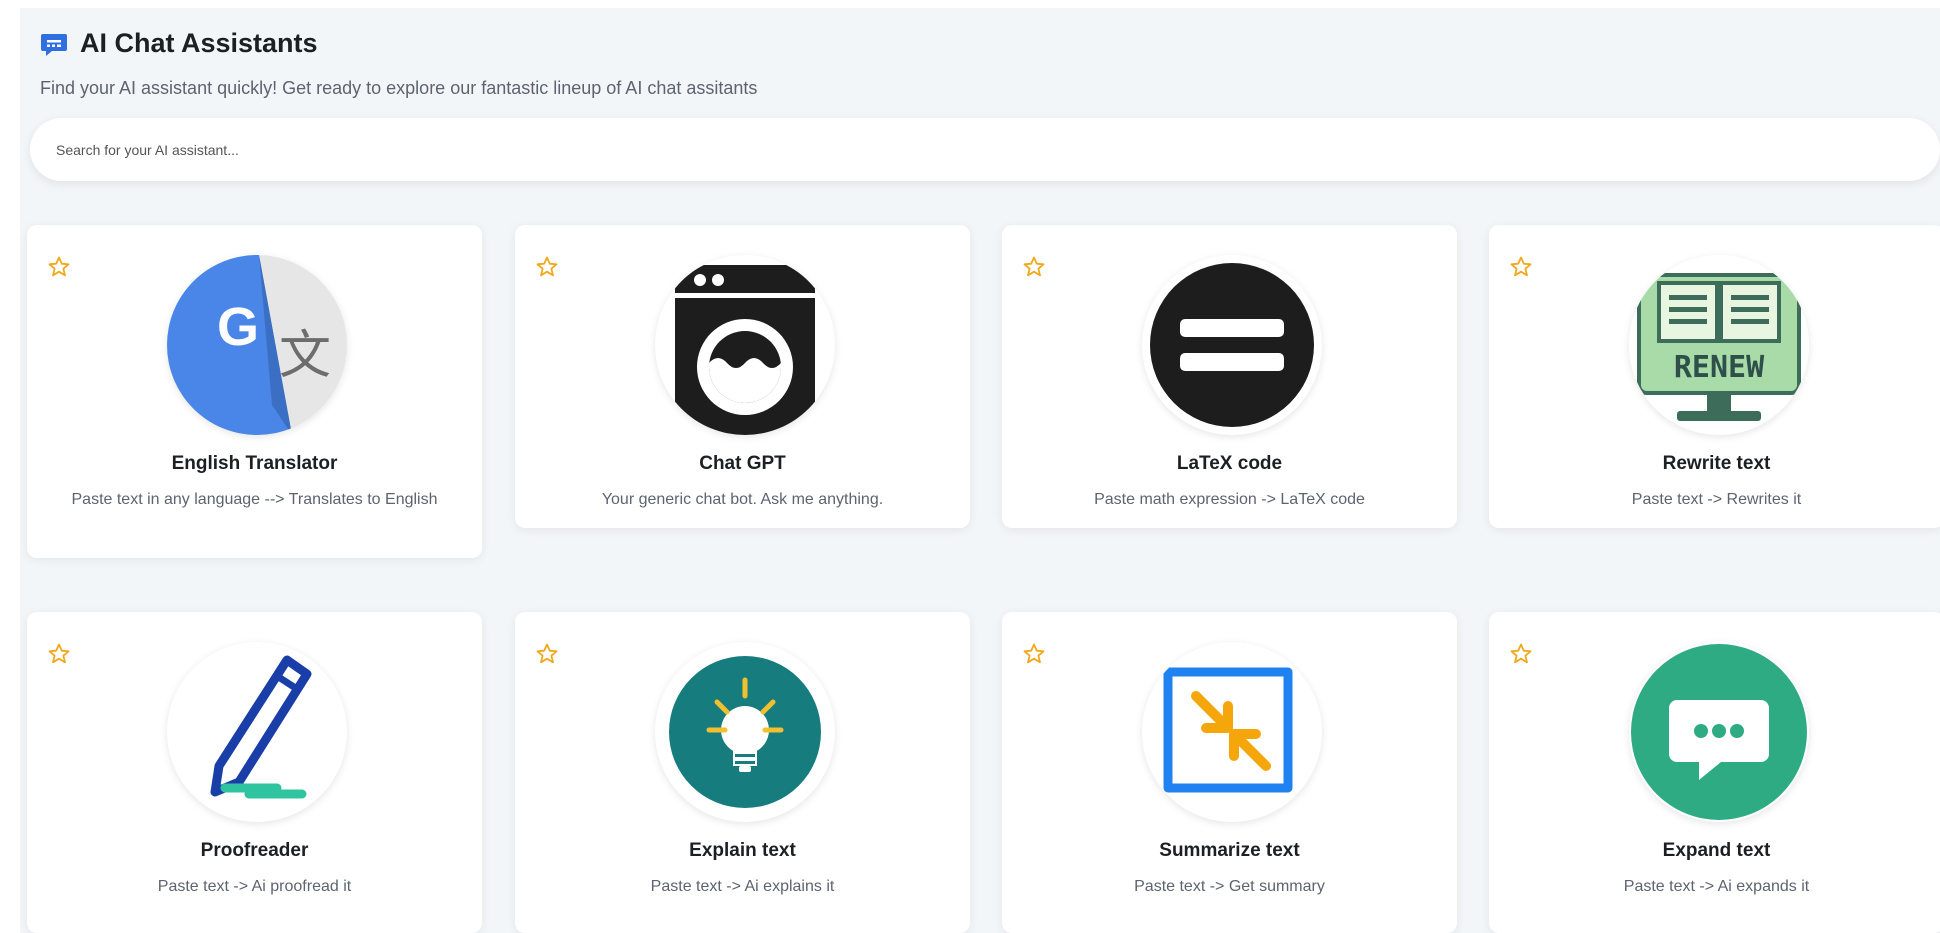  What do you see at coordinates (742, 850) in the screenshot?
I see `card-title: Explain text` at bounding box center [742, 850].